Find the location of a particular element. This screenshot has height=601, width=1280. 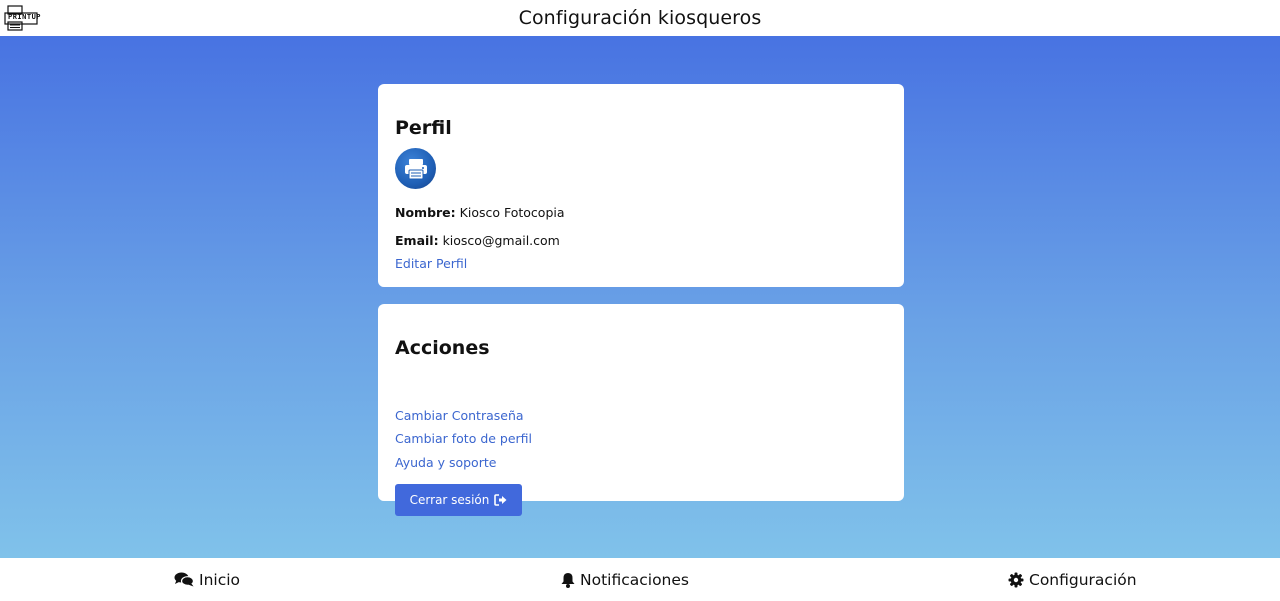

actions-title: Acciones is located at coordinates (442, 348).